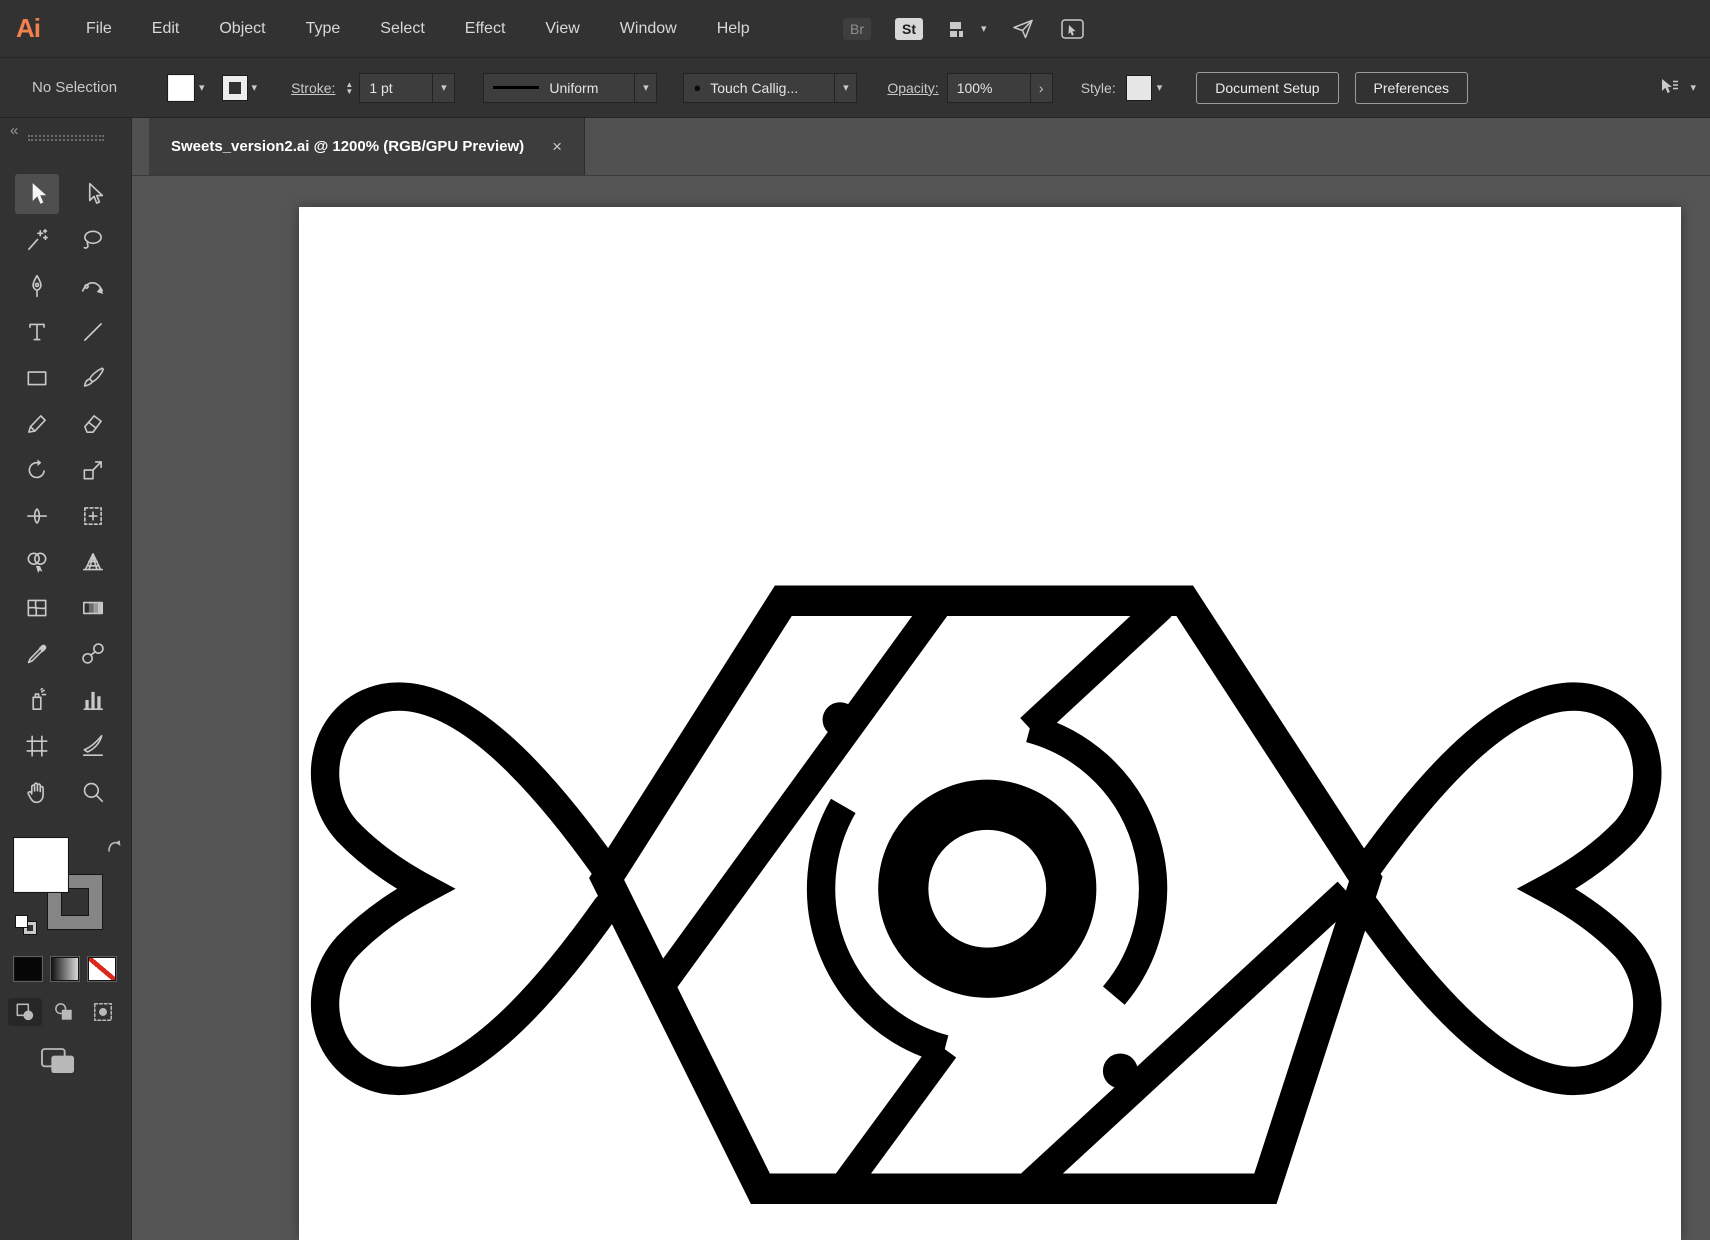 This screenshot has height=1240, width=1710. What do you see at coordinates (967, 29) in the screenshot?
I see `workspace-switcher: ▾` at bounding box center [967, 29].